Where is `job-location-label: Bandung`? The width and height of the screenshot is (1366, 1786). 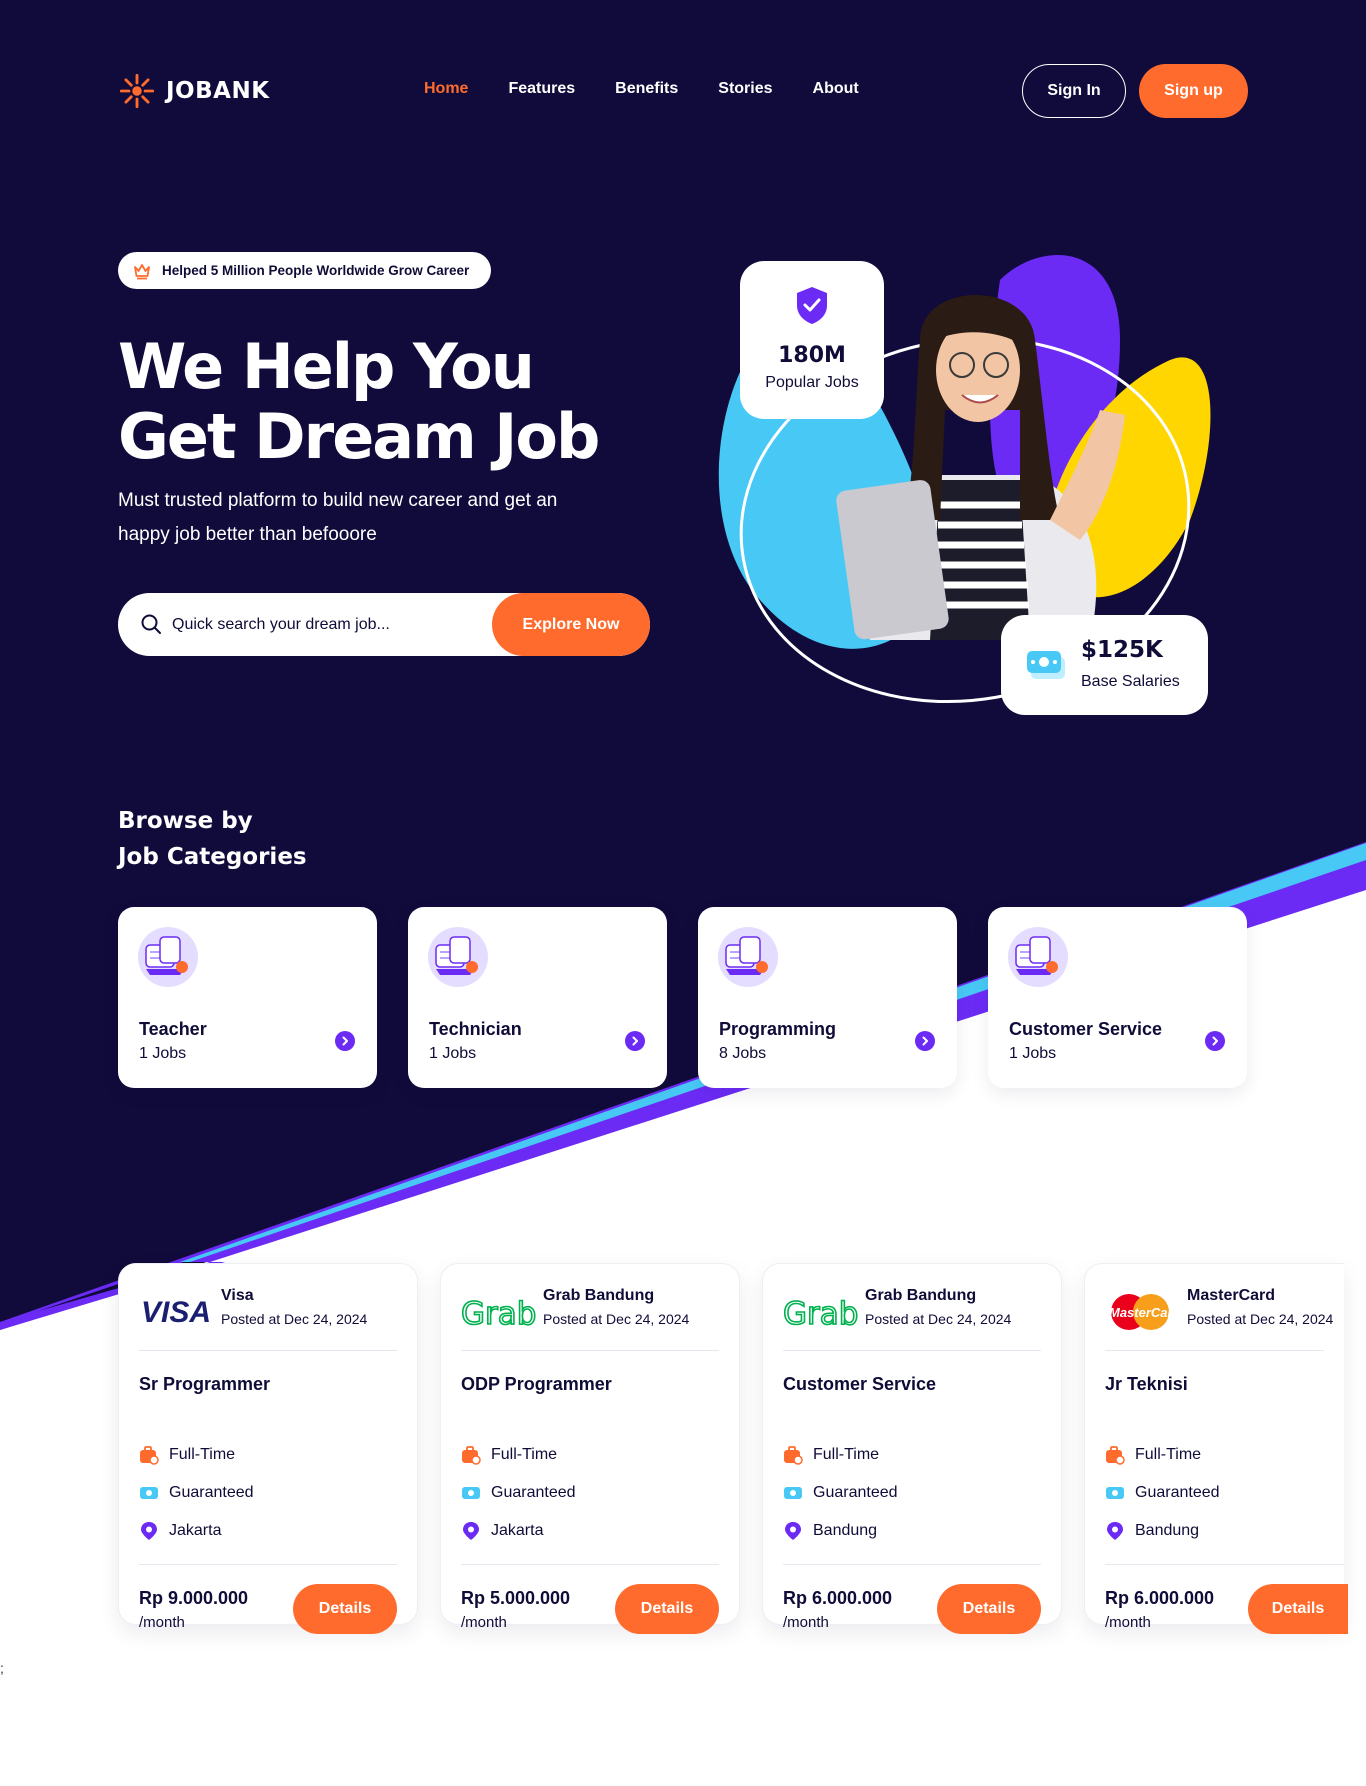
job-location-label: Bandung is located at coordinates (1167, 1530).